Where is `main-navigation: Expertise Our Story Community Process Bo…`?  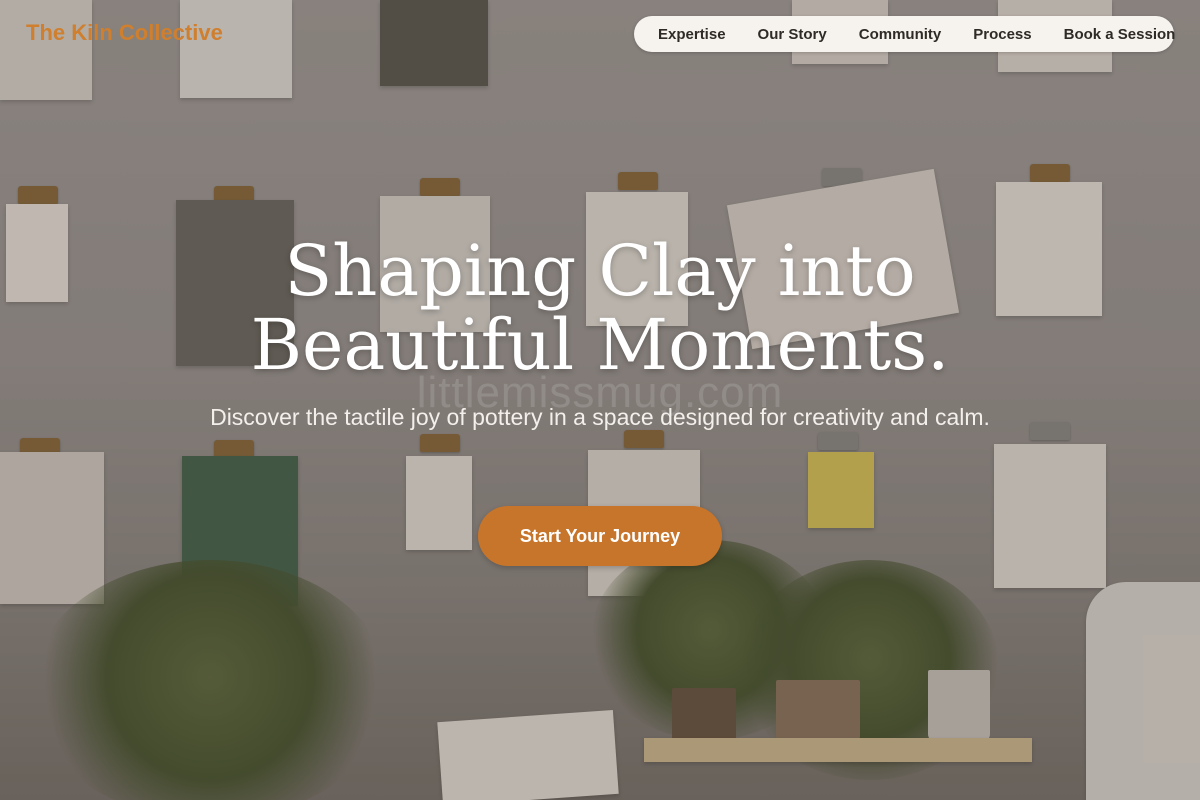
main-navigation: Expertise Our Story Community Process Bo… is located at coordinates (905, 34).